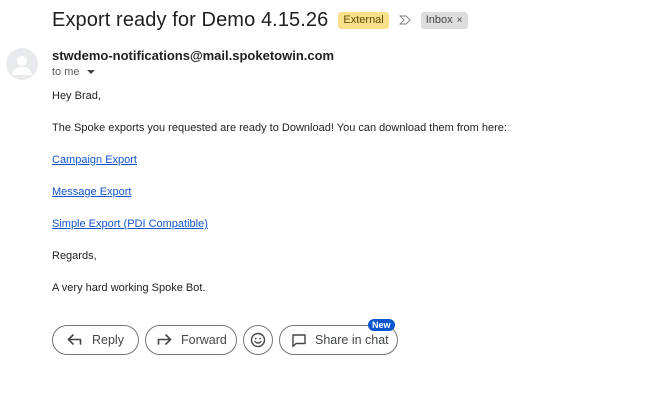 The image size is (670, 402). I want to click on forward-label: Forward, so click(204, 340).